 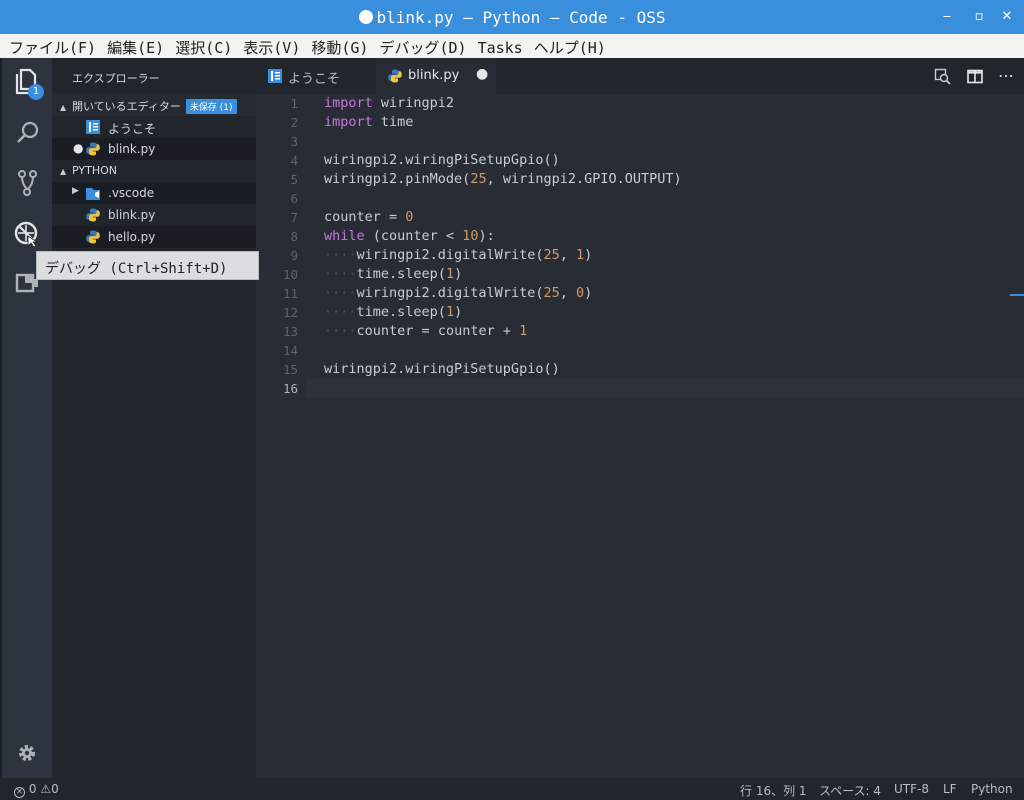 I want to click on gear-icon, so click(x=27, y=753).